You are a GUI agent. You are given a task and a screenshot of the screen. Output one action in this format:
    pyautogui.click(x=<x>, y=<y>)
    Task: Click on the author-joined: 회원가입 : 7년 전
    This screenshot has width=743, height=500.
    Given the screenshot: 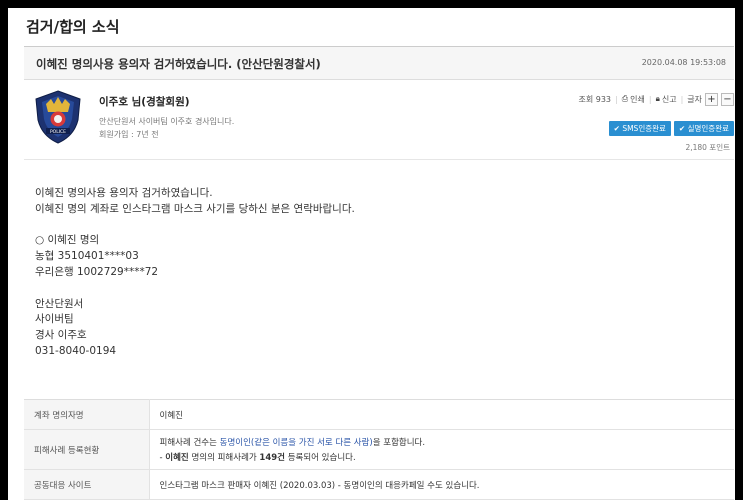 What is the action you would take?
    pyautogui.click(x=129, y=134)
    